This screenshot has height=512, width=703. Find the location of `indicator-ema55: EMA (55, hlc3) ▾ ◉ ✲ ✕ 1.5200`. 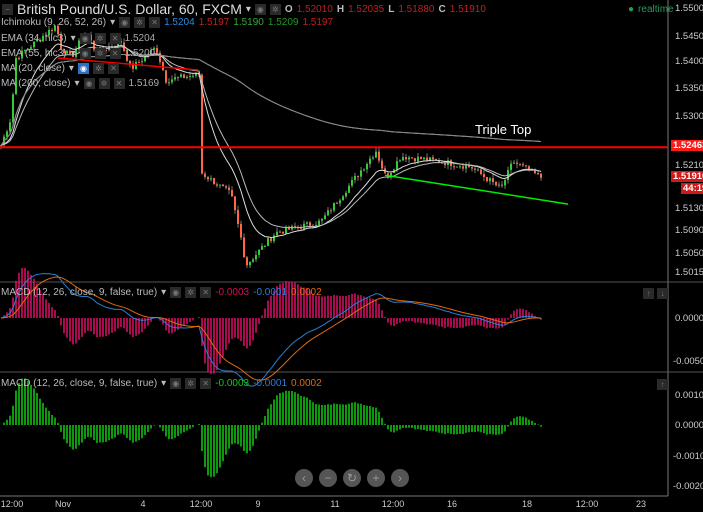

indicator-ema55: EMA (55, hlc3) ▾ ◉ ✲ ✕ 1.5200 is located at coordinates (78, 53).